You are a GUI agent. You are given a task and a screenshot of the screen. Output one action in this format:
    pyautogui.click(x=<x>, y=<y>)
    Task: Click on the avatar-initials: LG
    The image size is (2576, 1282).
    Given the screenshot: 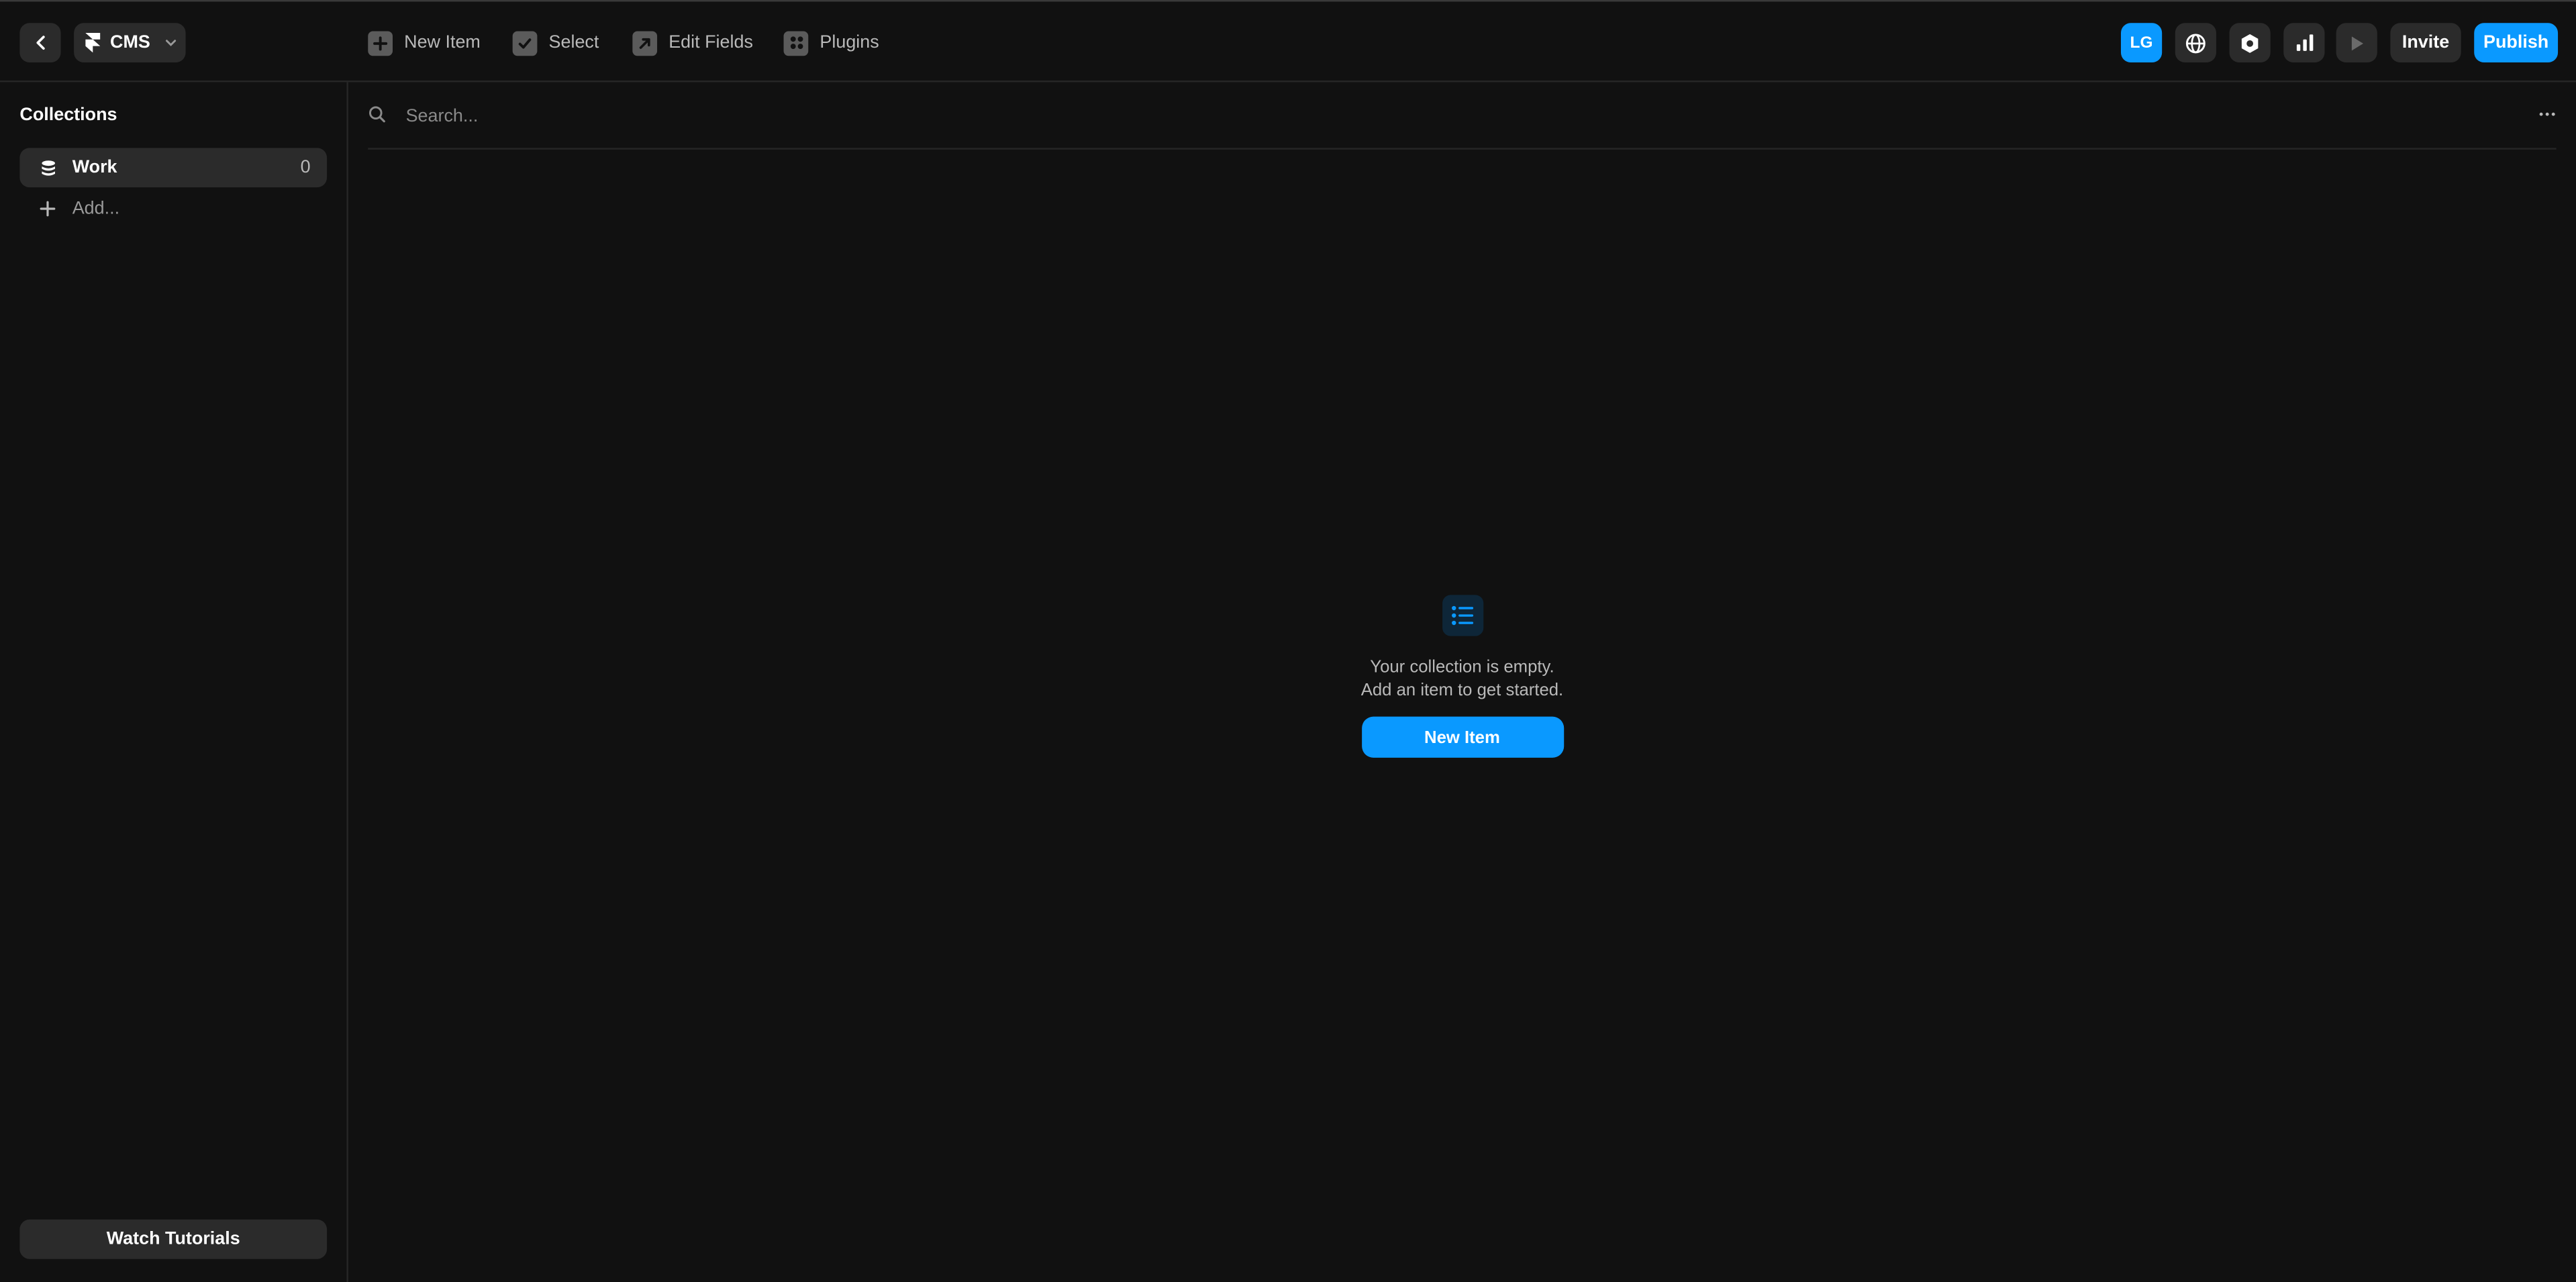 What is the action you would take?
    pyautogui.click(x=2141, y=43)
    